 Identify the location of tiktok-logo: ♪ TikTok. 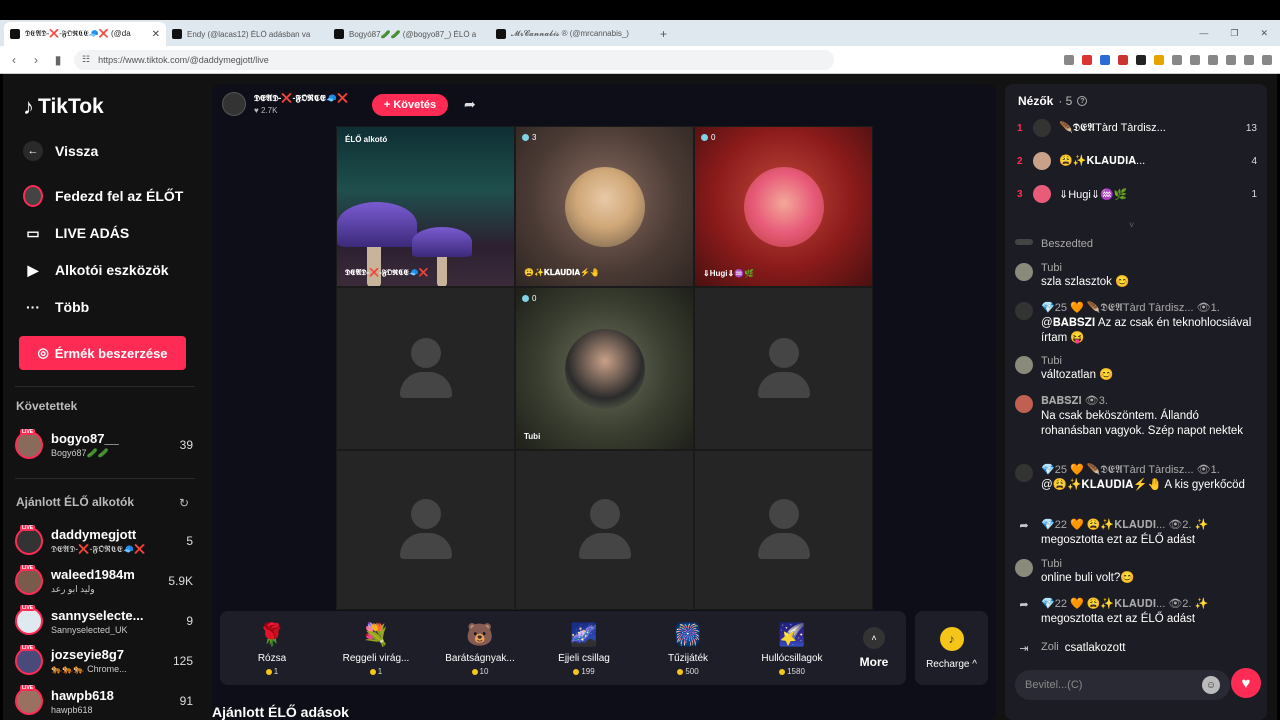
(63, 107).